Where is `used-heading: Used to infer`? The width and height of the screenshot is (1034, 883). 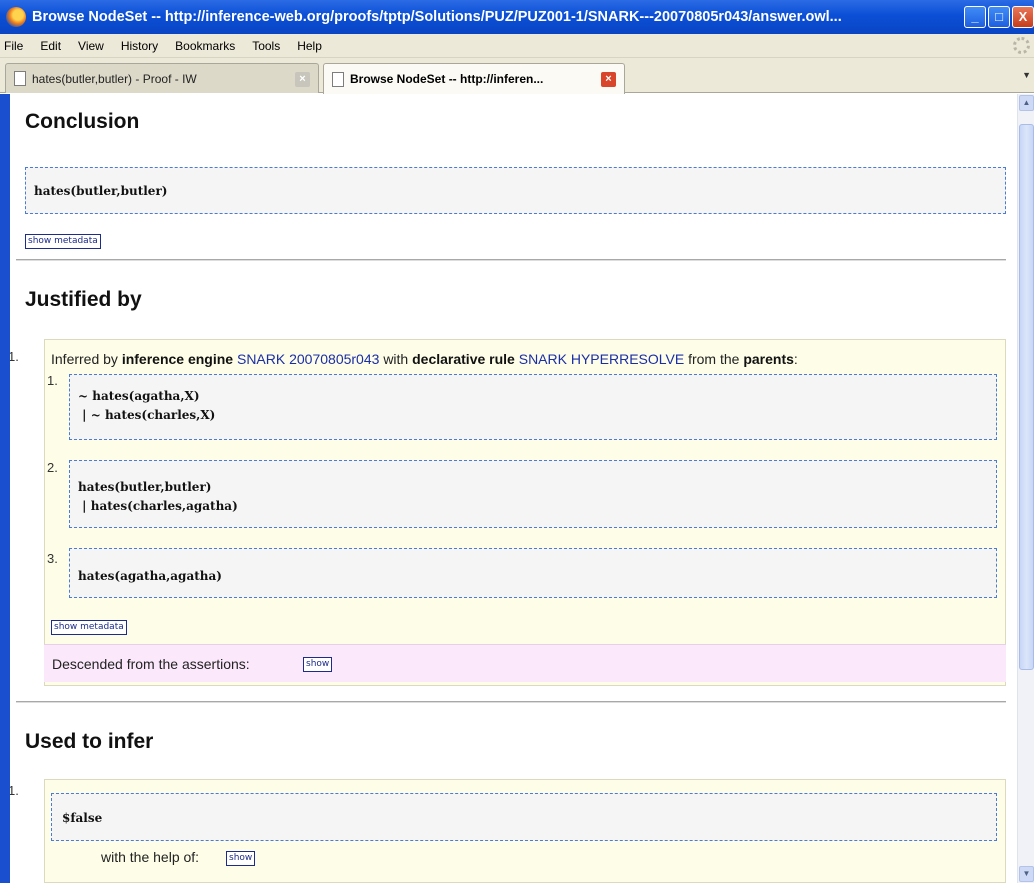 used-heading: Used to infer is located at coordinates (89, 741).